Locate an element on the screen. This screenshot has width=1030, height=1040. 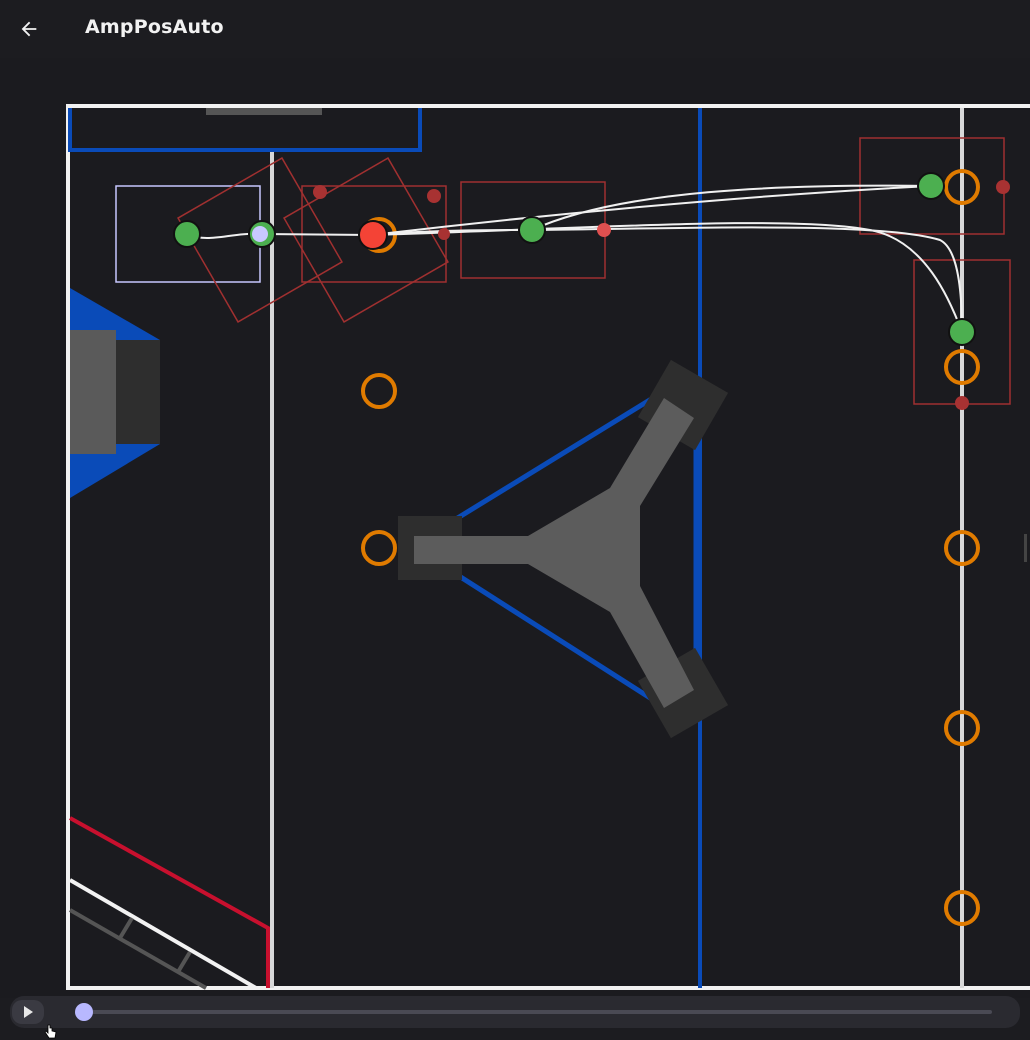
speaker-body is located at coordinates (93, 392).